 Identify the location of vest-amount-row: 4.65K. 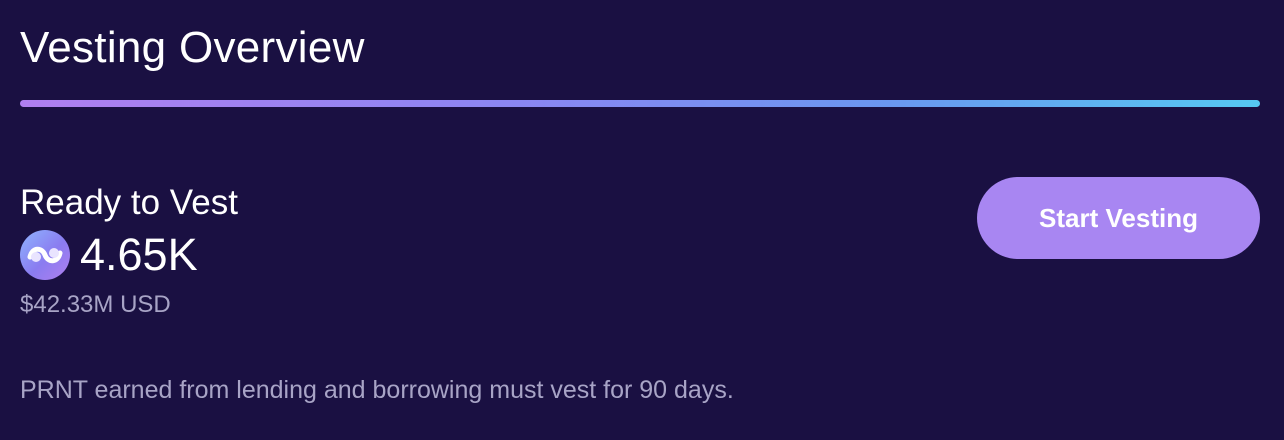
(109, 255).